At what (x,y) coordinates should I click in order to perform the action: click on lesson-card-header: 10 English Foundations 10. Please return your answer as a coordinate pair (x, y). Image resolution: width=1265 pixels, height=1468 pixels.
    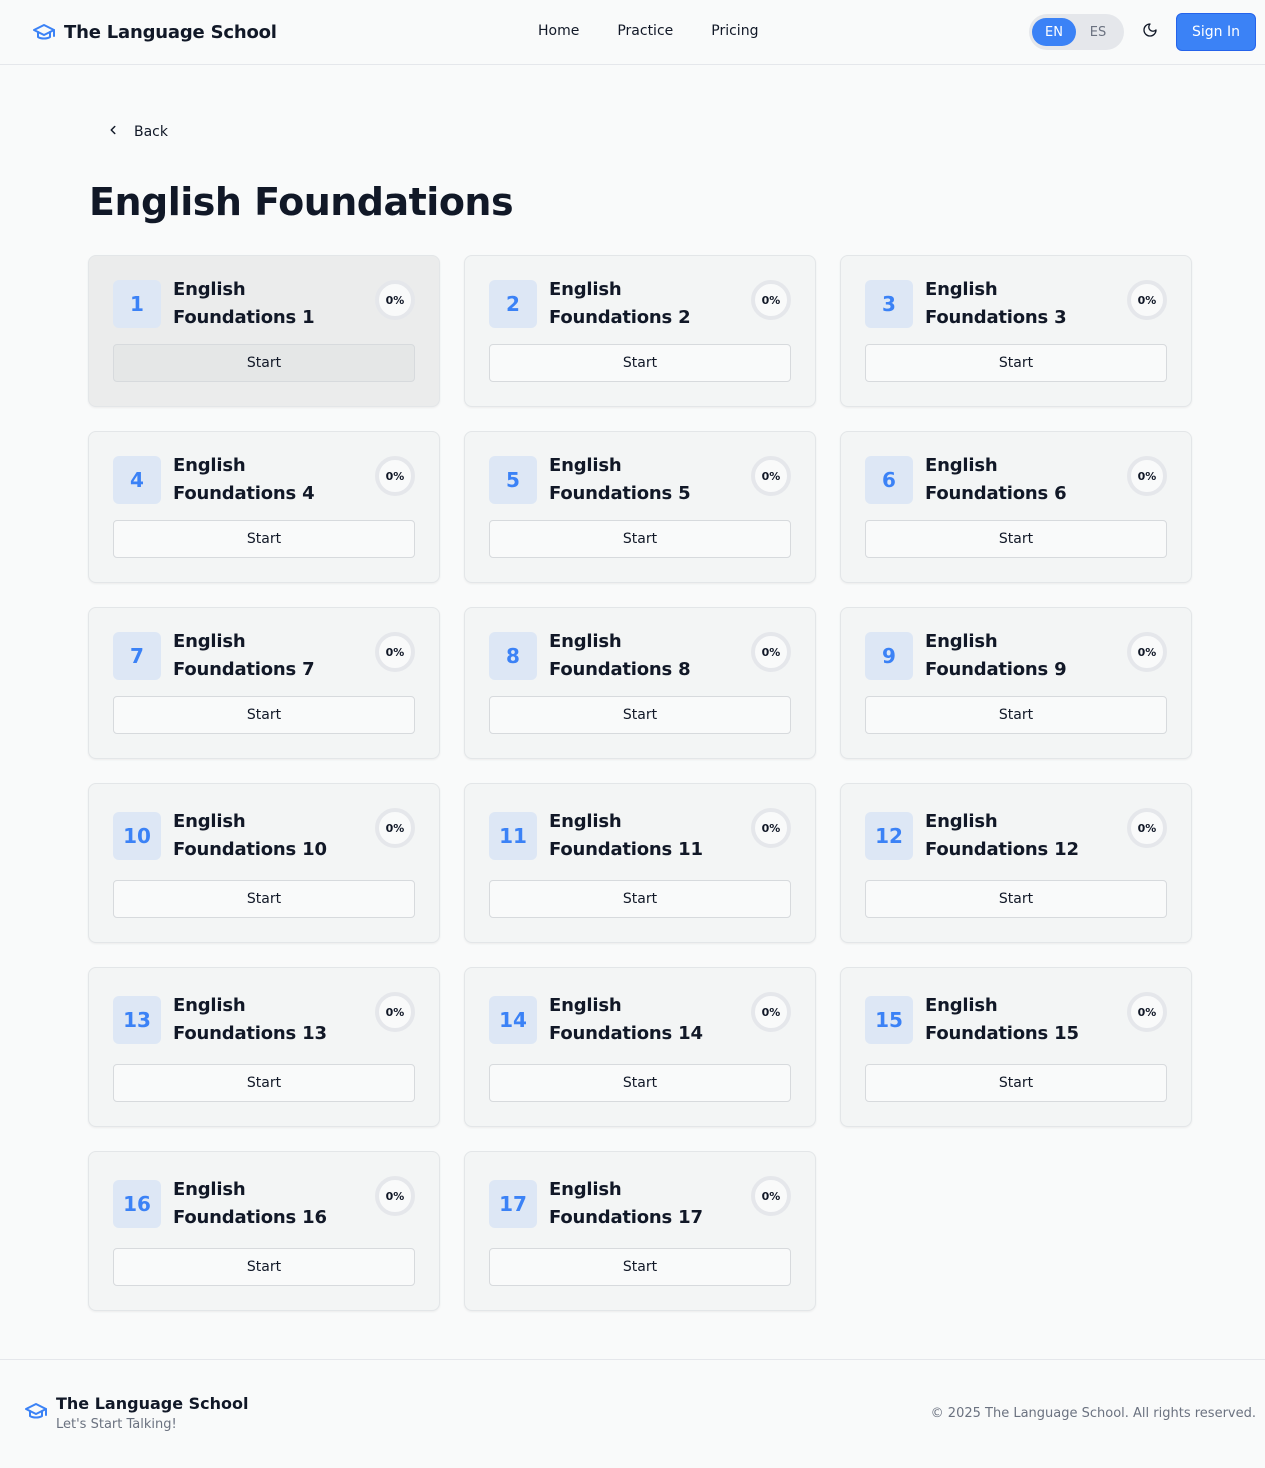
    Looking at the image, I should click on (264, 836).